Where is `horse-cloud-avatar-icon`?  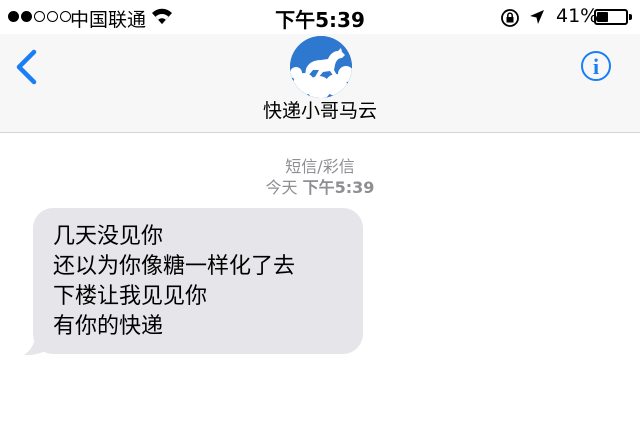
horse-cloud-avatar-icon is located at coordinates (321, 67).